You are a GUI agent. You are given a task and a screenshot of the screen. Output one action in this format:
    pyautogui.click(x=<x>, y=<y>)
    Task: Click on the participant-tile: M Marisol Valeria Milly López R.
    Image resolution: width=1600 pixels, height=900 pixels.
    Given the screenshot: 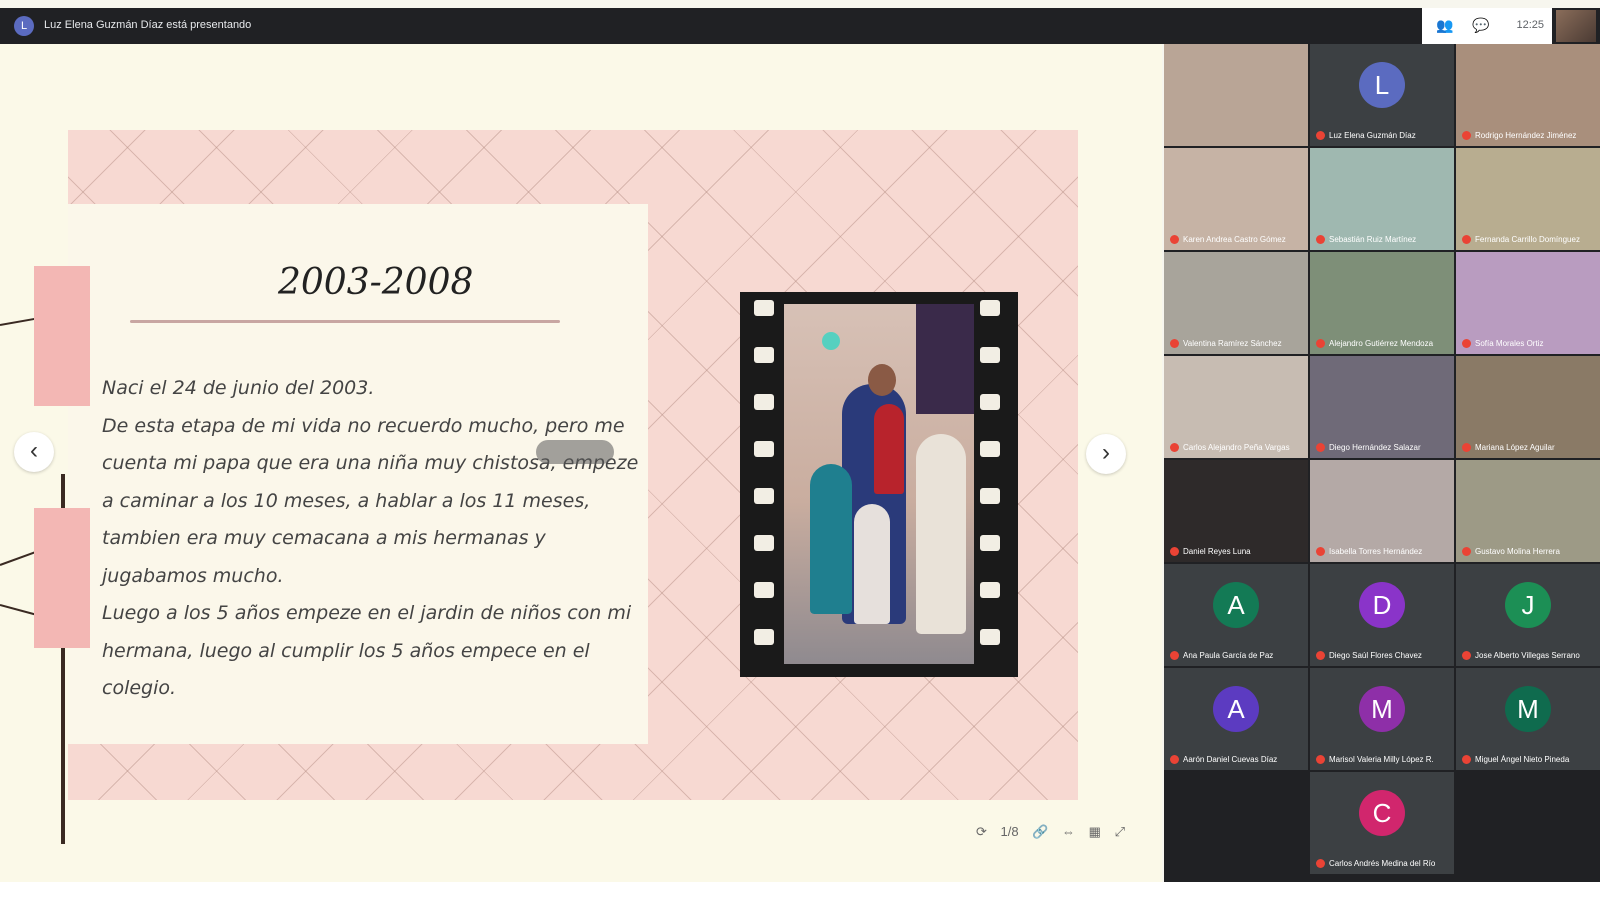 What is the action you would take?
    pyautogui.click(x=1382, y=719)
    